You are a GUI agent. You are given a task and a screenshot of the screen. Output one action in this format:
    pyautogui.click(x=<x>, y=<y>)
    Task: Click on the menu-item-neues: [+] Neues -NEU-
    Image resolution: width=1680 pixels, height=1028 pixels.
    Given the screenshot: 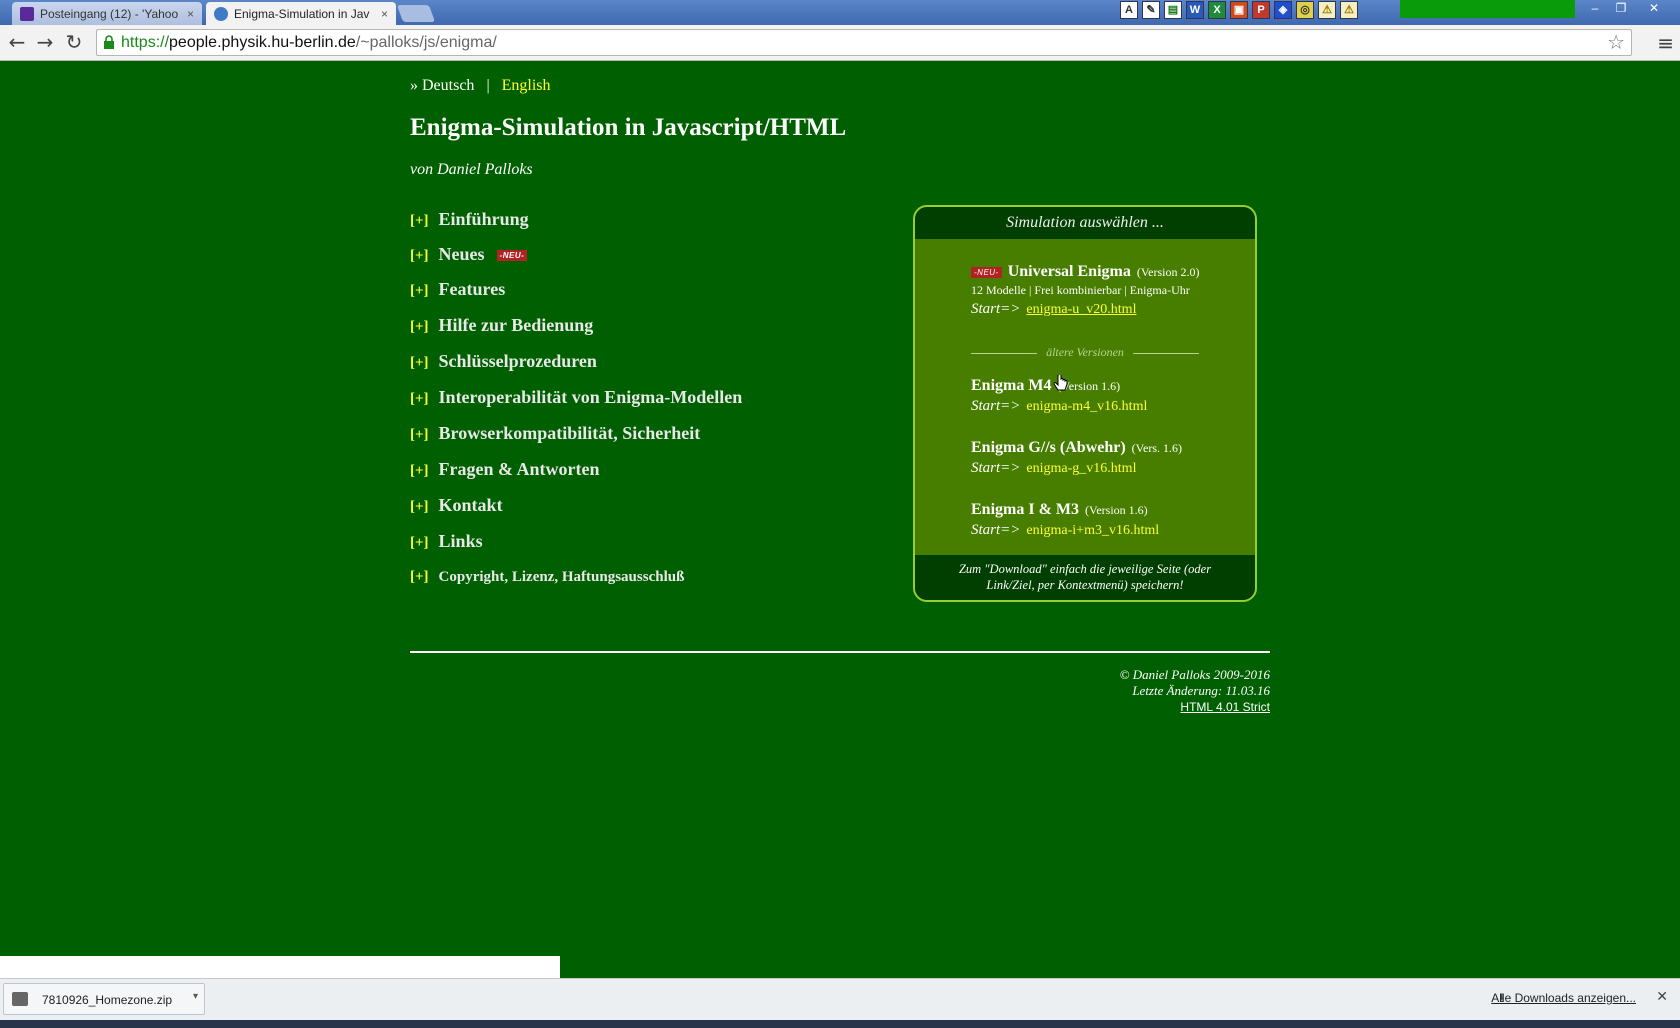 What is the action you would take?
    pyautogui.click(x=469, y=254)
    